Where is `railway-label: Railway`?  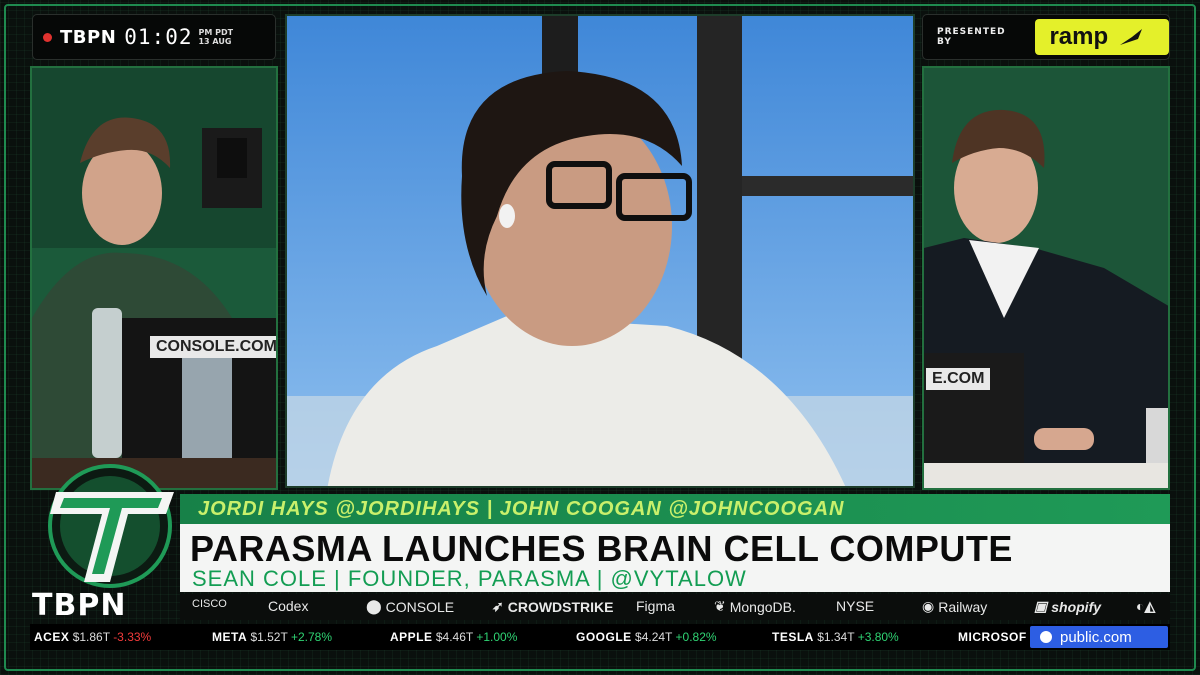
railway-label: Railway is located at coordinates (963, 606).